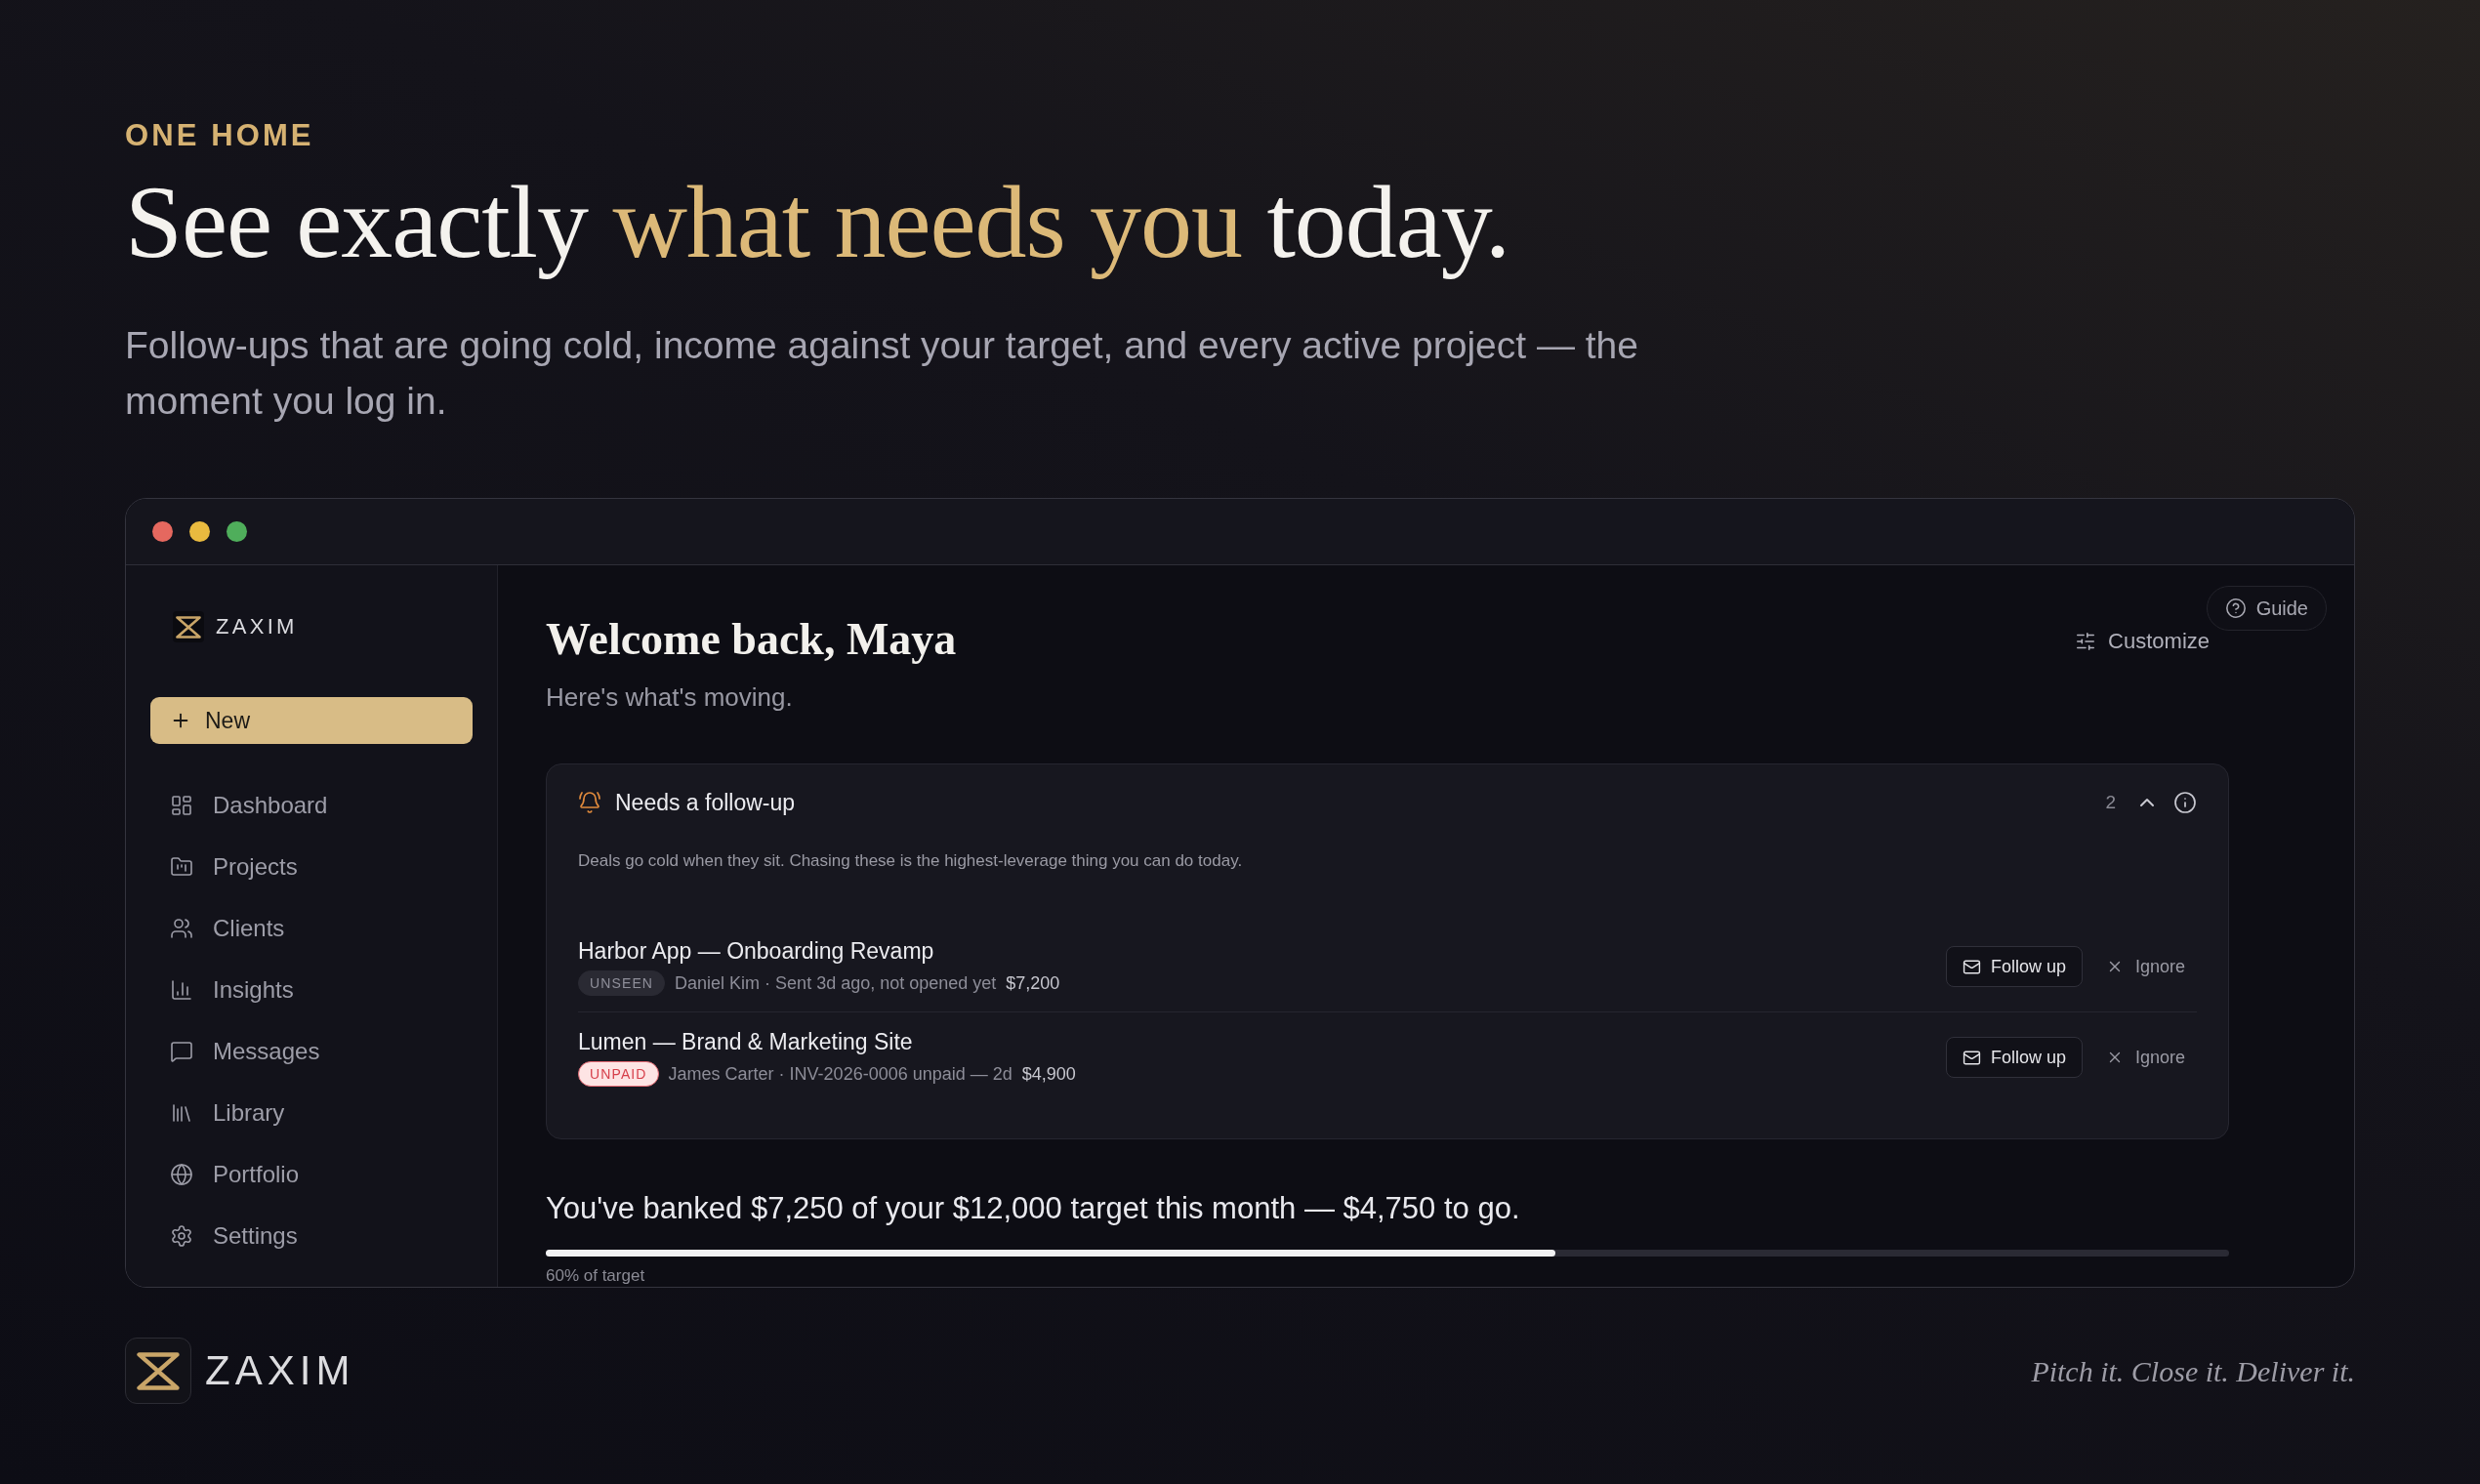 The width and height of the screenshot is (2480, 1484). Describe the element at coordinates (619, 1074) in the screenshot. I see `status-badge: UNPAID` at that location.